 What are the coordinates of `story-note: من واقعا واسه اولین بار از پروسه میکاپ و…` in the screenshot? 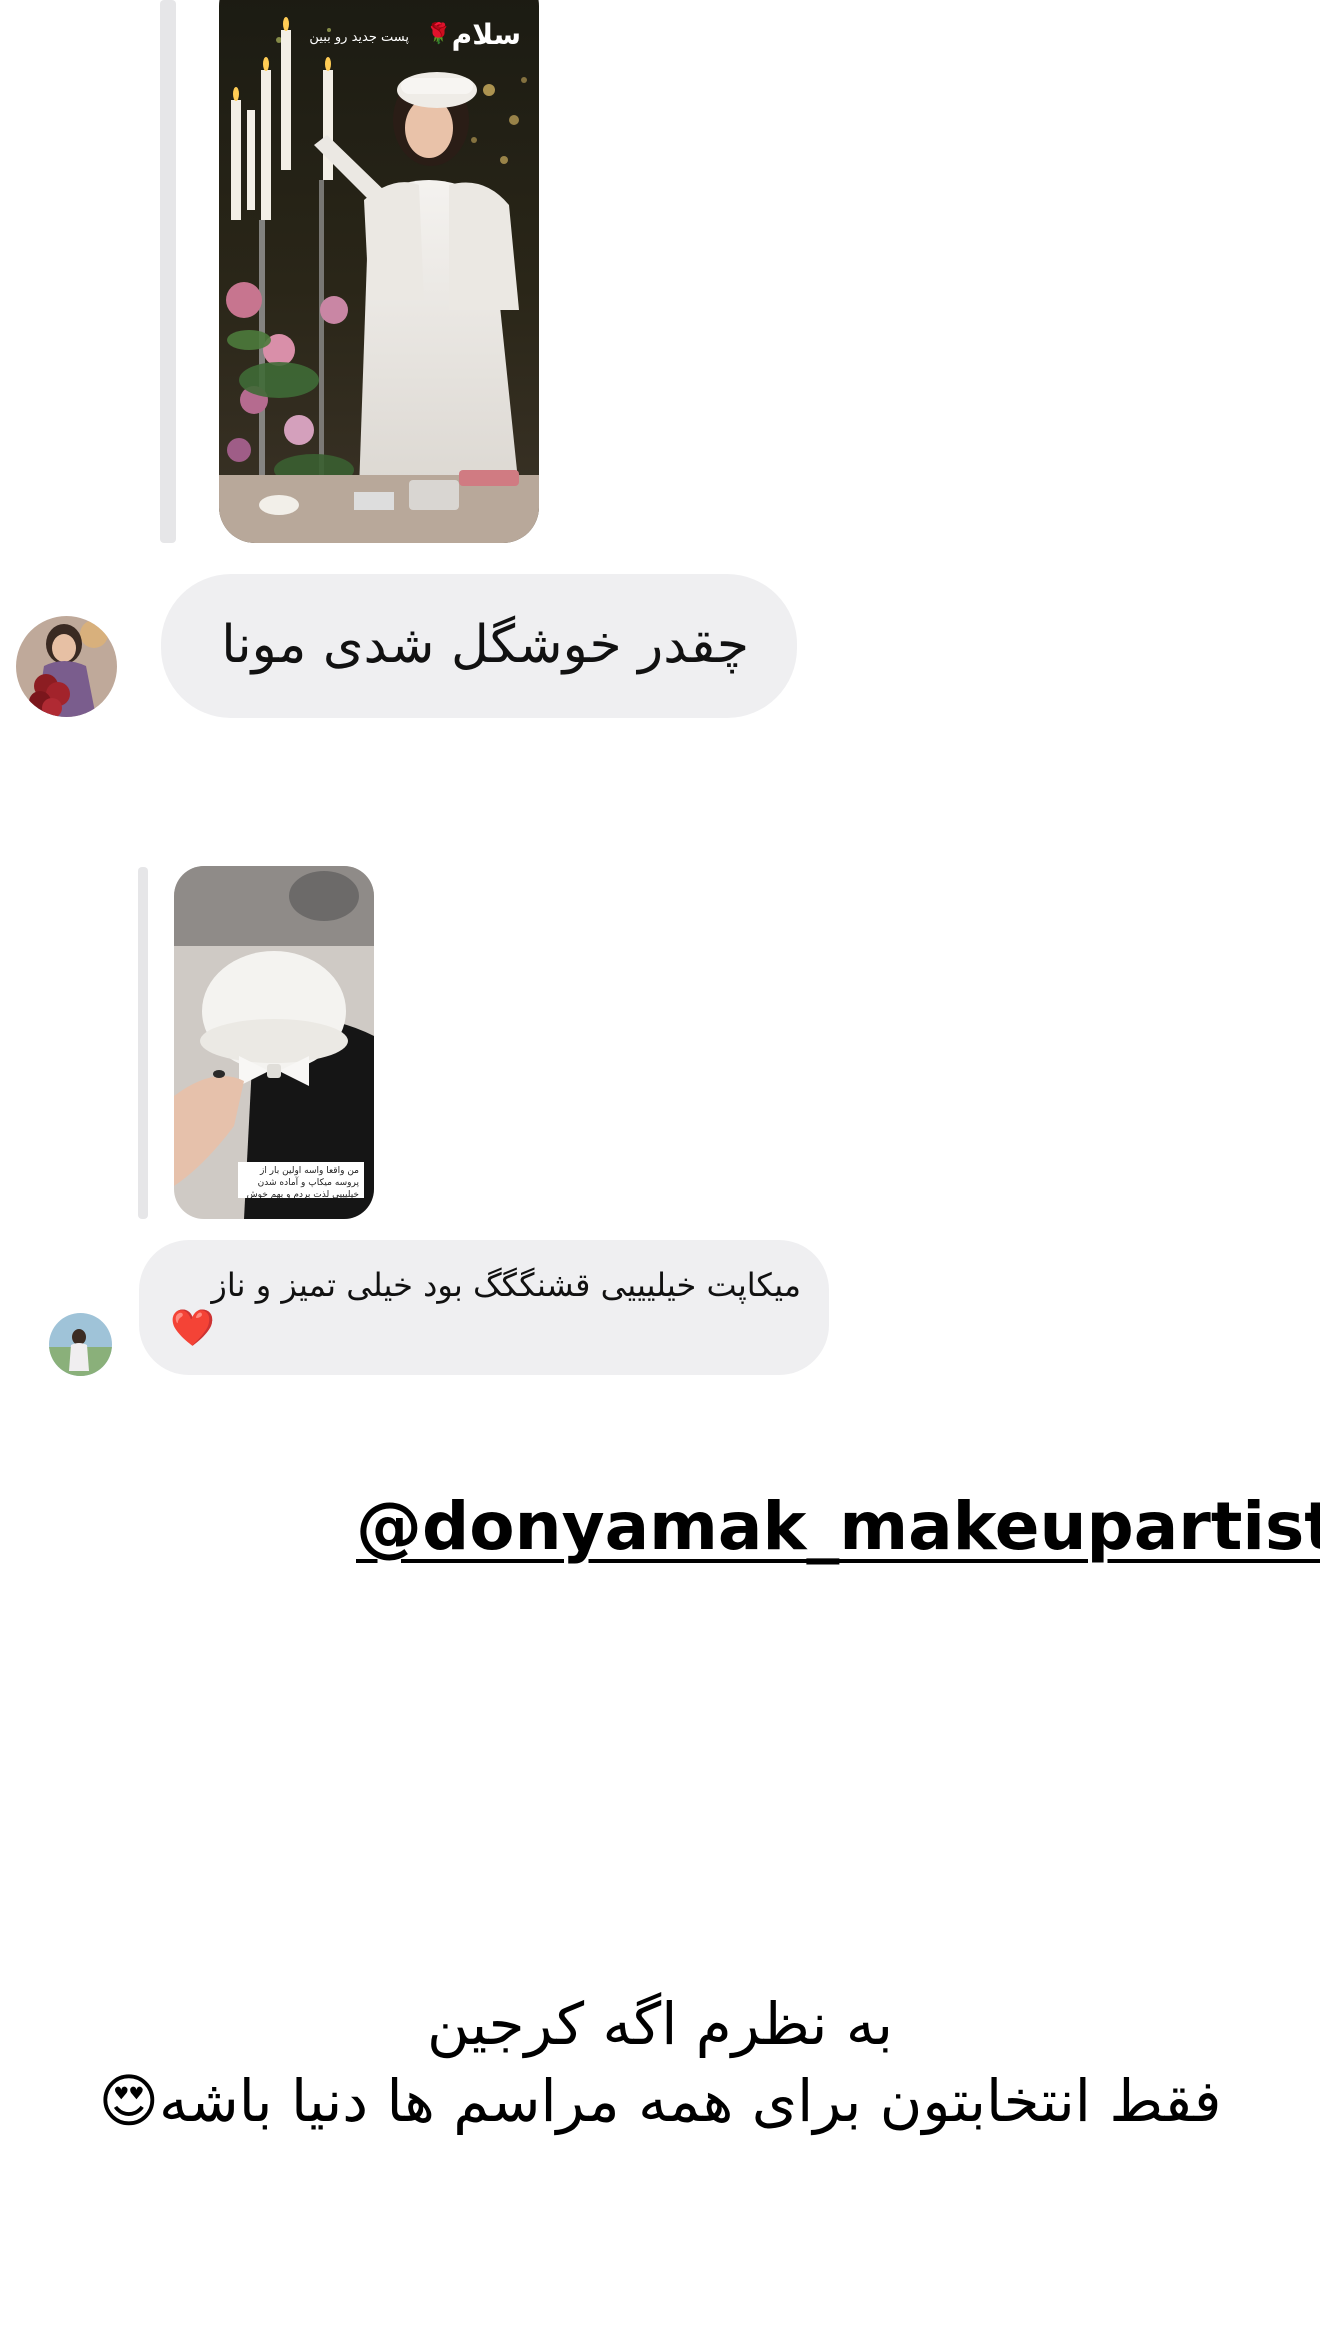 It's located at (301, 1180).